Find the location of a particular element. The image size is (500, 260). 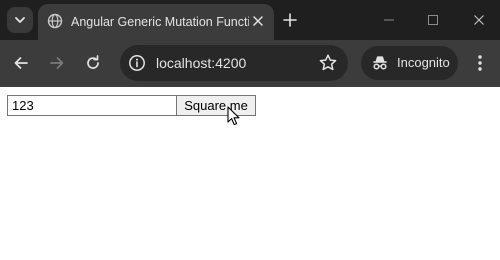

number-input is located at coordinates (92, 105).